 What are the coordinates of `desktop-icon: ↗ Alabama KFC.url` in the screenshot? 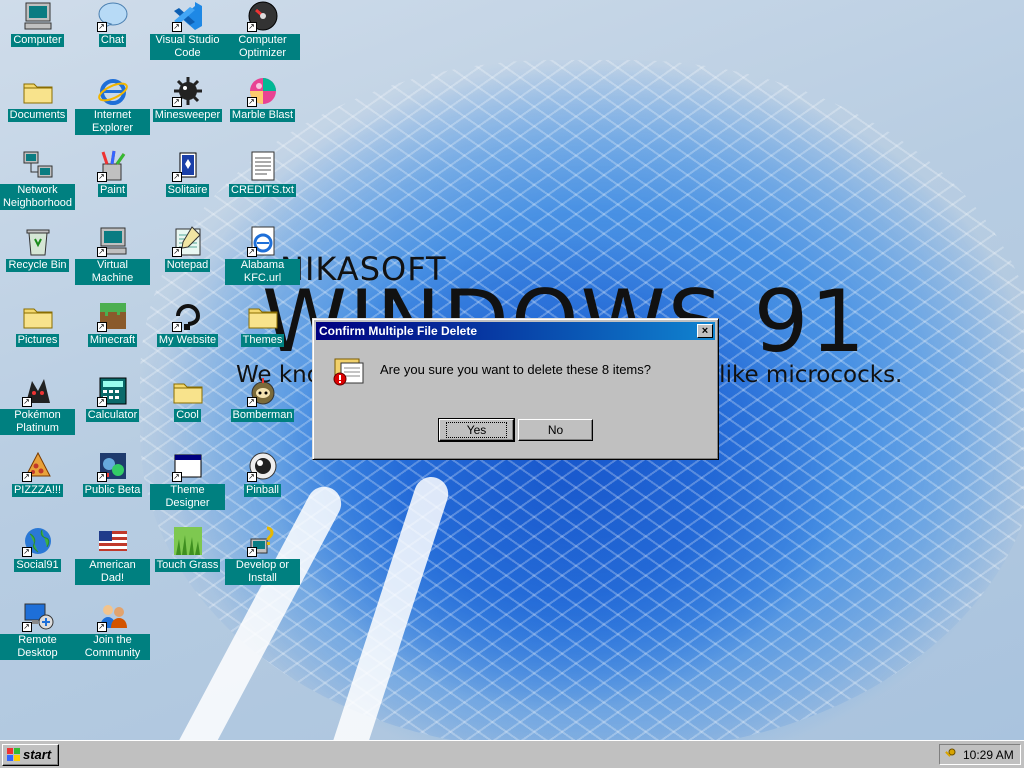 It's located at (262, 255).